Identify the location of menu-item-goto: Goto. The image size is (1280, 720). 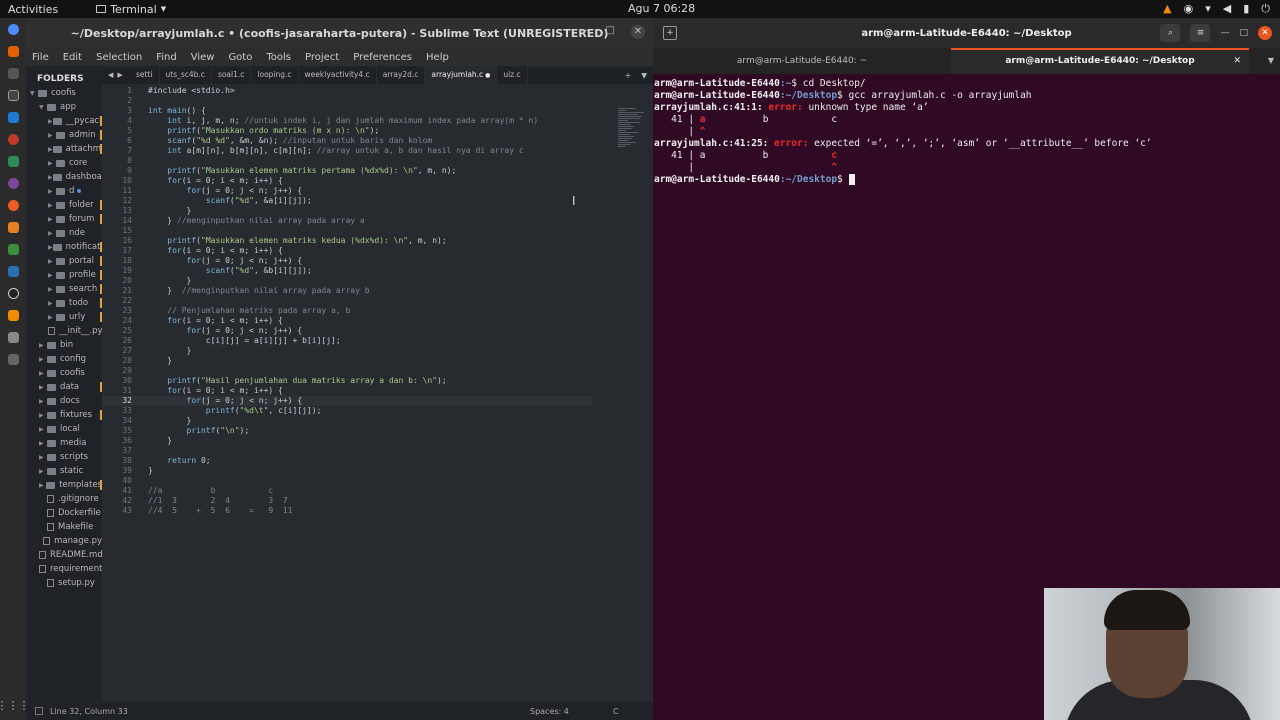
(240, 57).